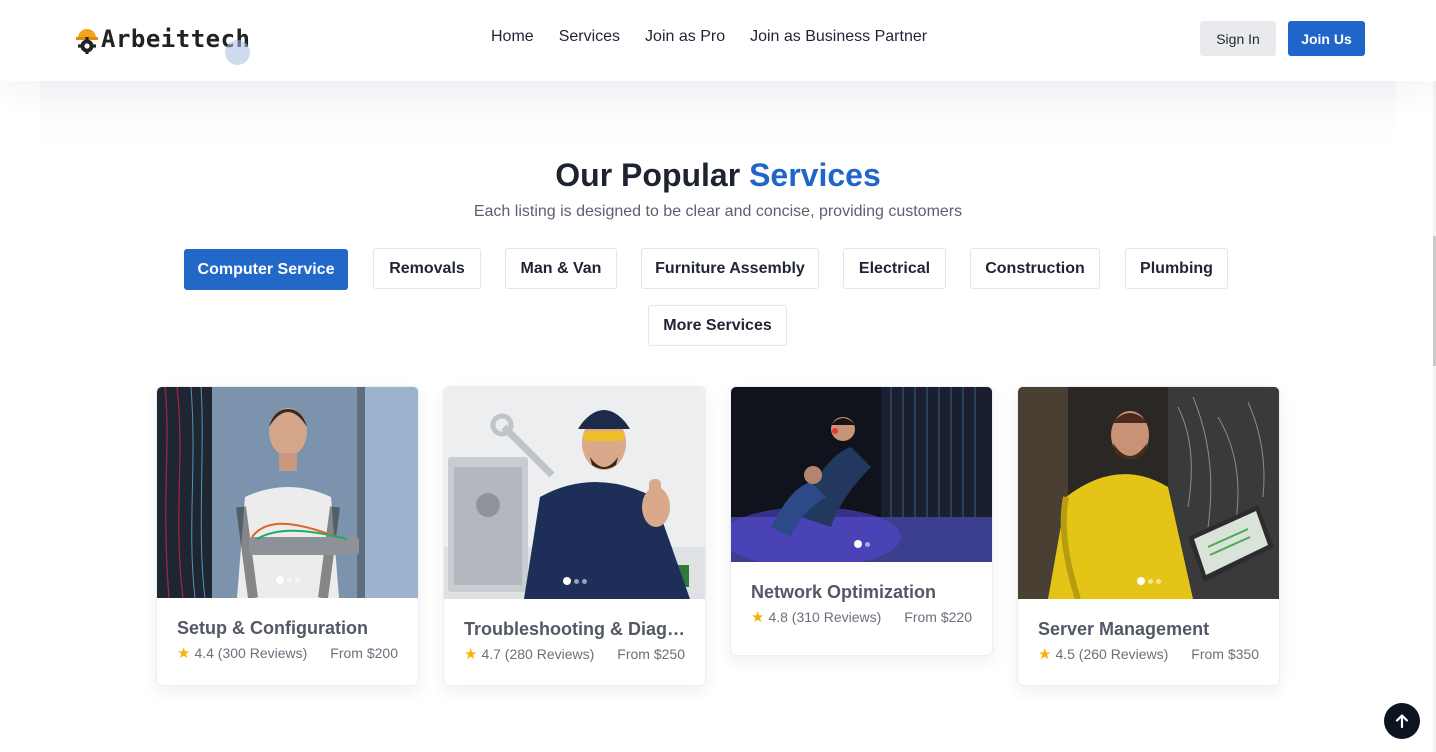 The image size is (1436, 752). Describe the element at coordinates (1035, 268) in the screenshot. I see `tab-construction: Construction` at that location.